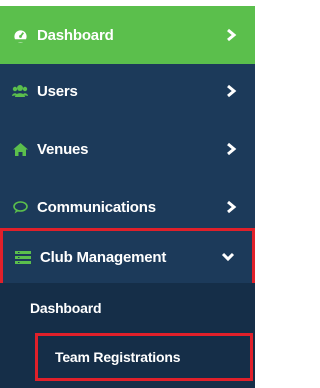 The width and height of the screenshot is (320, 388). I want to click on nav-item-dashboard: Dashboard, so click(127, 35).